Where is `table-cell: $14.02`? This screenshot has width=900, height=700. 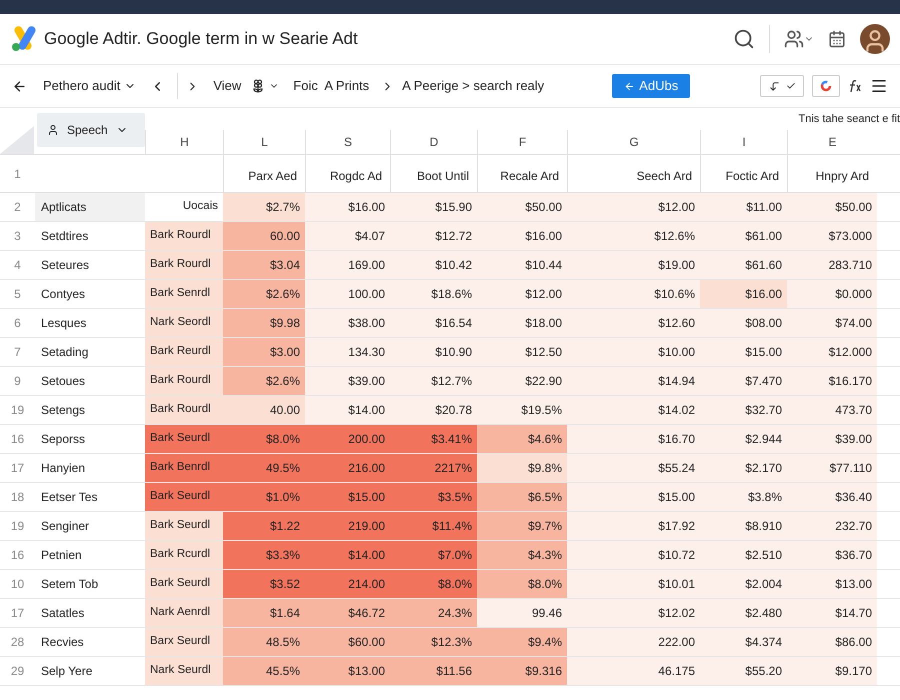 table-cell: $14.02 is located at coordinates (633, 410).